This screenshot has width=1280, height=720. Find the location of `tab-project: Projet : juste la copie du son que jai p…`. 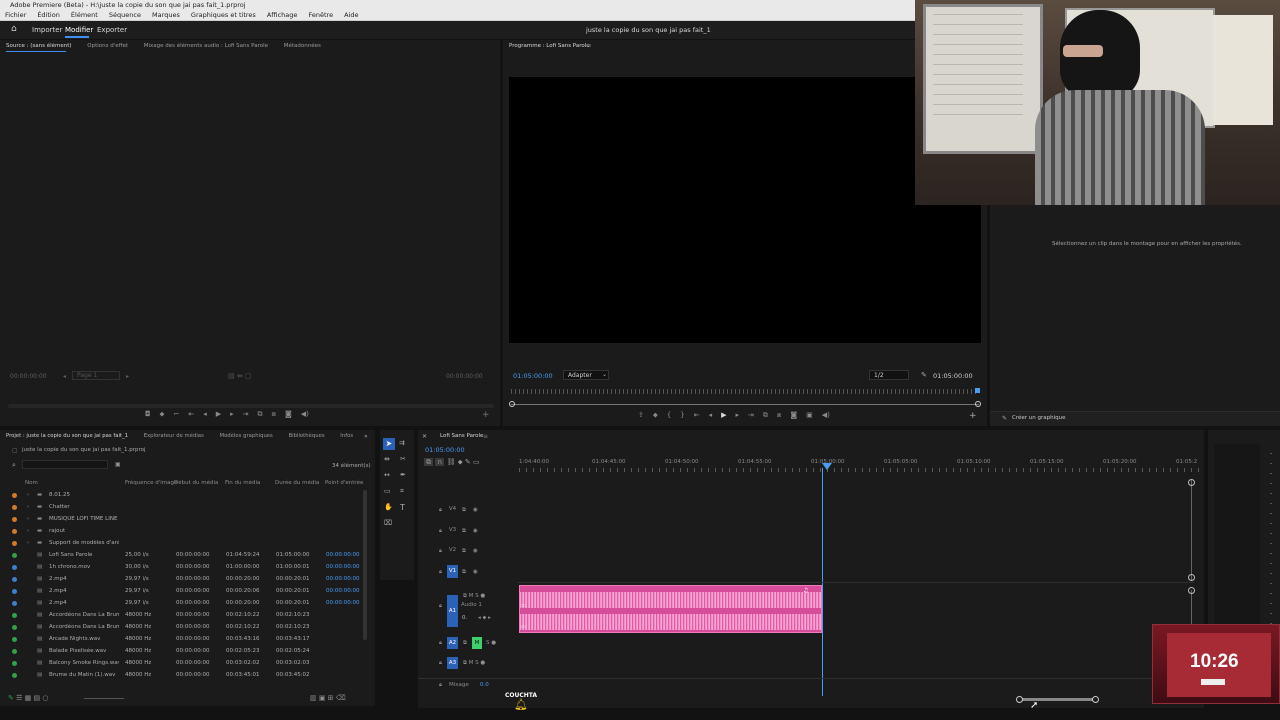

tab-project: Projet : juste la copie du son que jai p… is located at coordinates (67, 436).